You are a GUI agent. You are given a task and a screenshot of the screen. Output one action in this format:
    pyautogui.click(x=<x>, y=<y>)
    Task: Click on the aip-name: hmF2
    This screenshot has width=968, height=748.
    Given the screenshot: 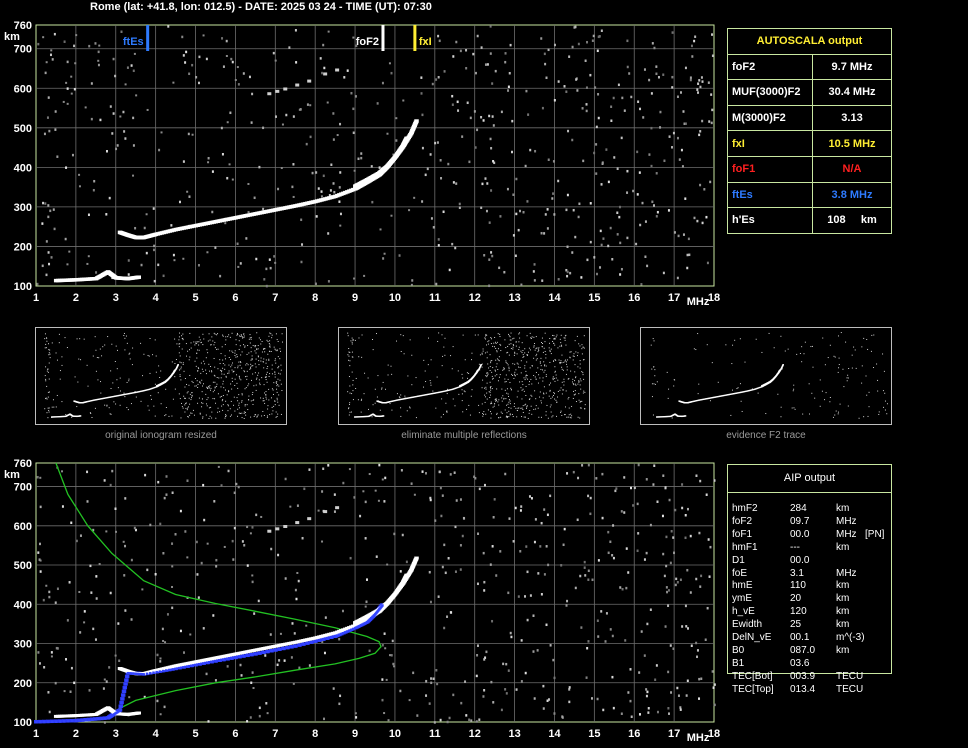 What is the action you would take?
    pyautogui.click(x=745, y=508)
    